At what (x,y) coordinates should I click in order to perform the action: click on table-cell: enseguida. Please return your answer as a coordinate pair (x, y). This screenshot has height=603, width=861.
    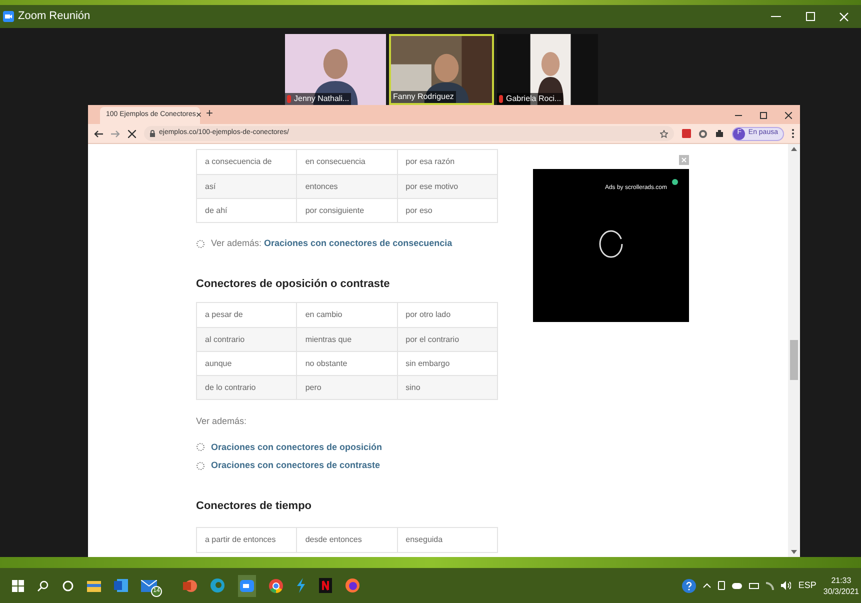
    Looking at the image, I should click on (446, 540).